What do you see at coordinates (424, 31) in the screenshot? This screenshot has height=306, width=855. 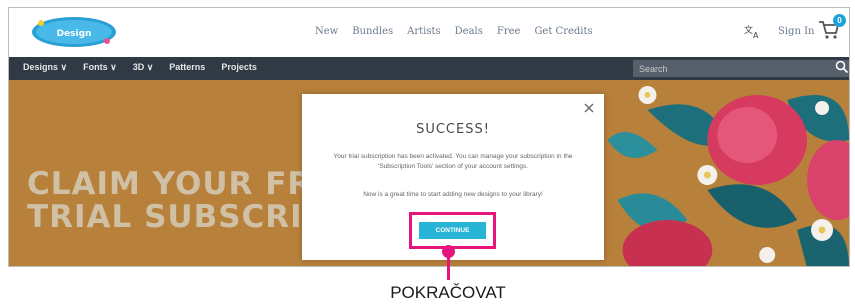 I see `nav-artists: Artists` at bounding box center [424, 31].